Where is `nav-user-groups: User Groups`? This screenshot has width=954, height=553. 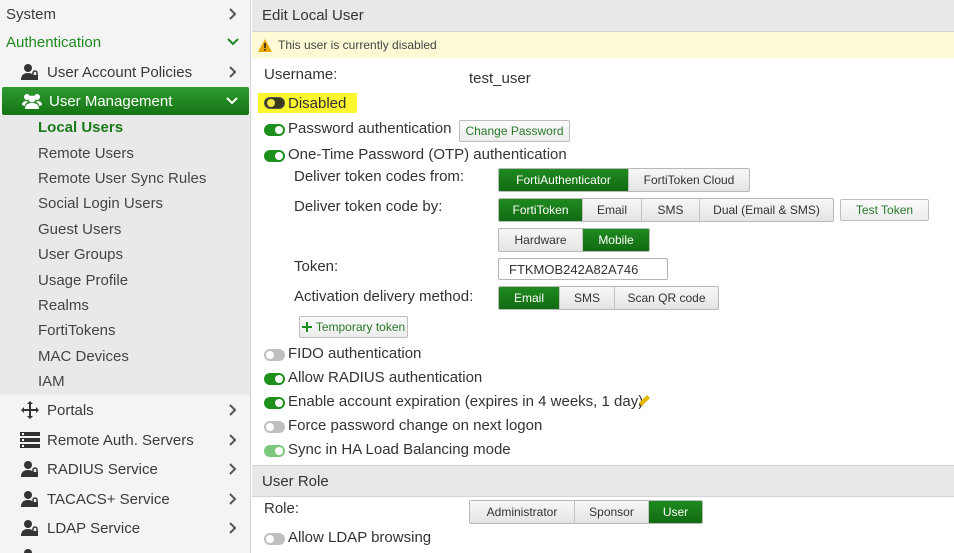
nav-user-groups: User Groups is located at coordinates (125, 254).